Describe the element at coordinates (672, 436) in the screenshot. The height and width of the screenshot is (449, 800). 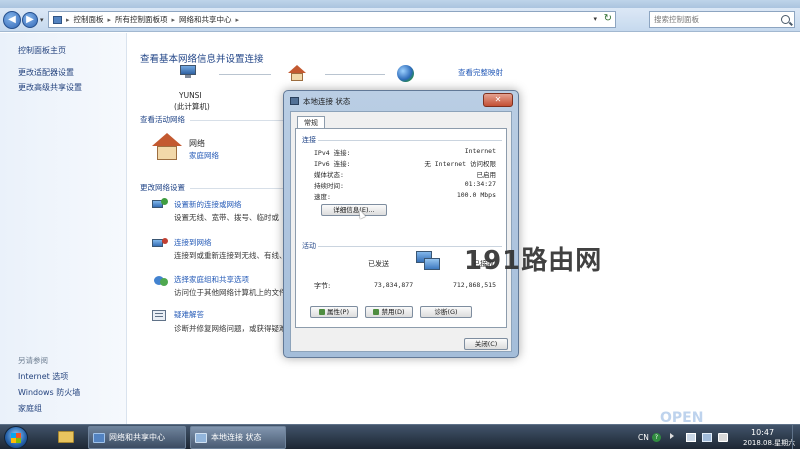
I see `show-hidden-icons-icon` at that location.